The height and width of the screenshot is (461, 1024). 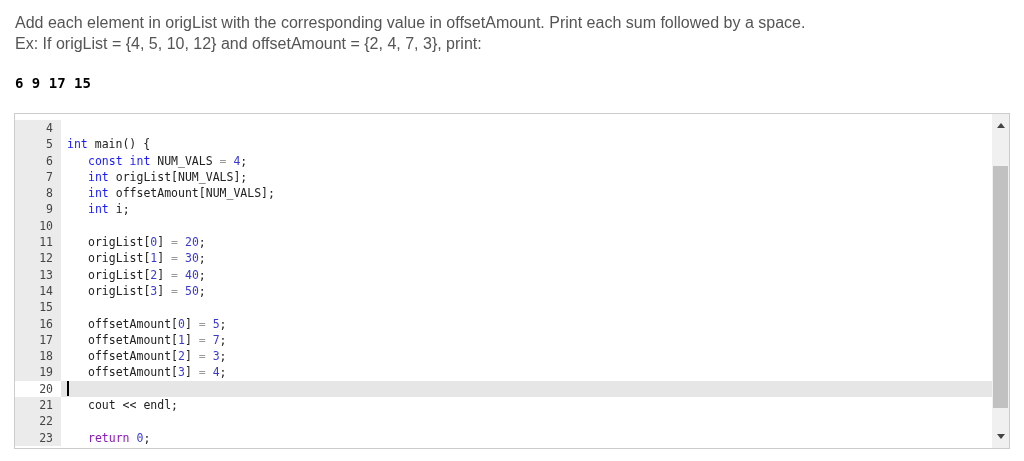 What do you see at coordinates (46, 258) in the screenshot?
I see `line-number: 12` at bounding box center [46, 258].